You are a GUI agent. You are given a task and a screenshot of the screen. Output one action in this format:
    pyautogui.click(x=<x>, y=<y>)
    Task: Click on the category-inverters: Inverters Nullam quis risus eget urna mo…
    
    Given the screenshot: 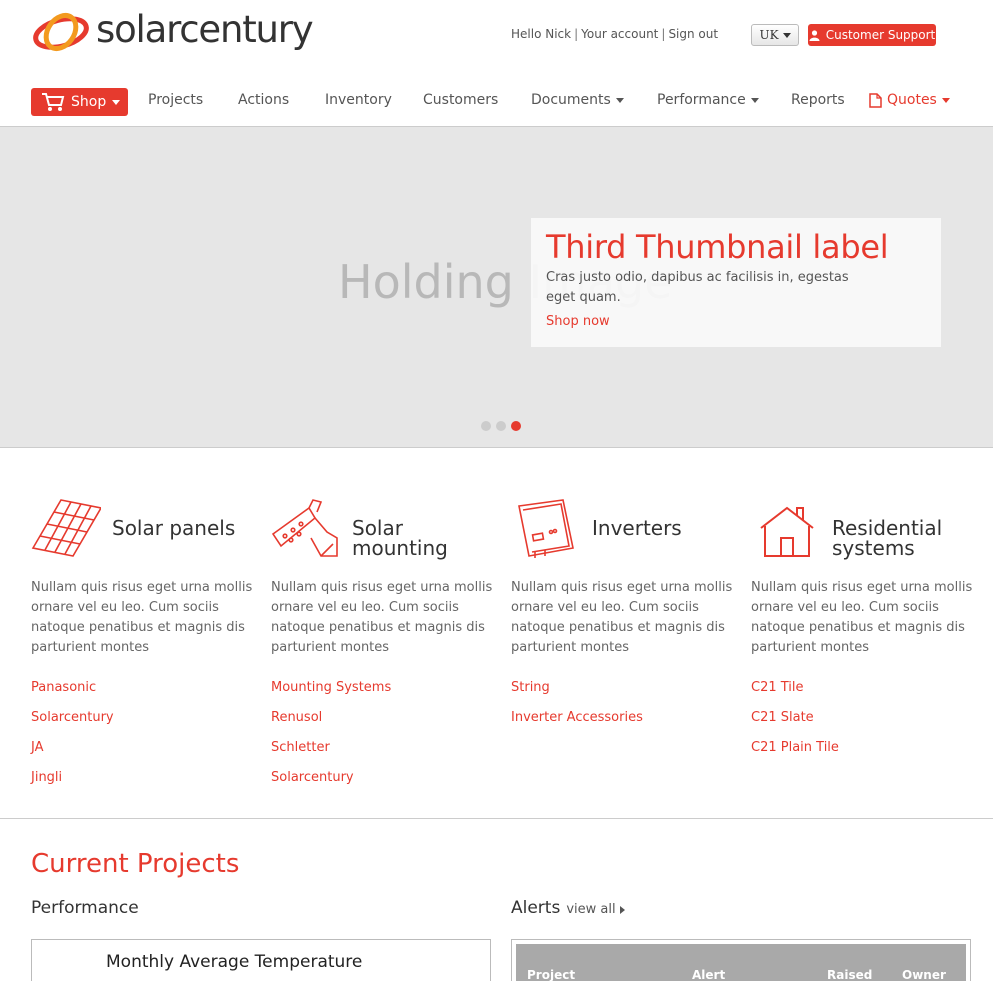 What is the action you would take?
    pyautogui.click(x=622, y=615)
    